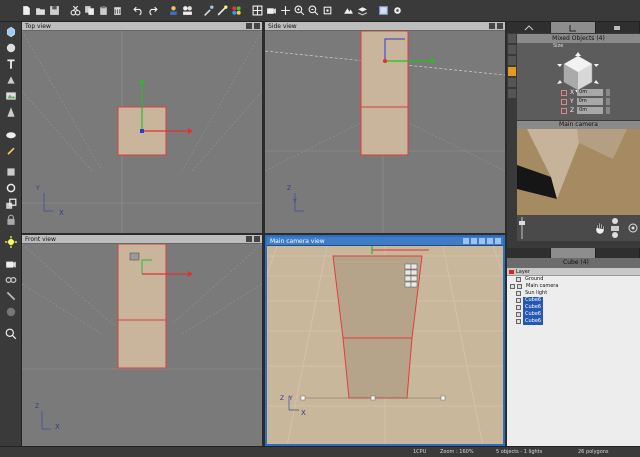  What do you see at coordinates (573, 286) in the screenshot?
I see `tree-item-camera: Main camera` at bounding box center [573, 286].